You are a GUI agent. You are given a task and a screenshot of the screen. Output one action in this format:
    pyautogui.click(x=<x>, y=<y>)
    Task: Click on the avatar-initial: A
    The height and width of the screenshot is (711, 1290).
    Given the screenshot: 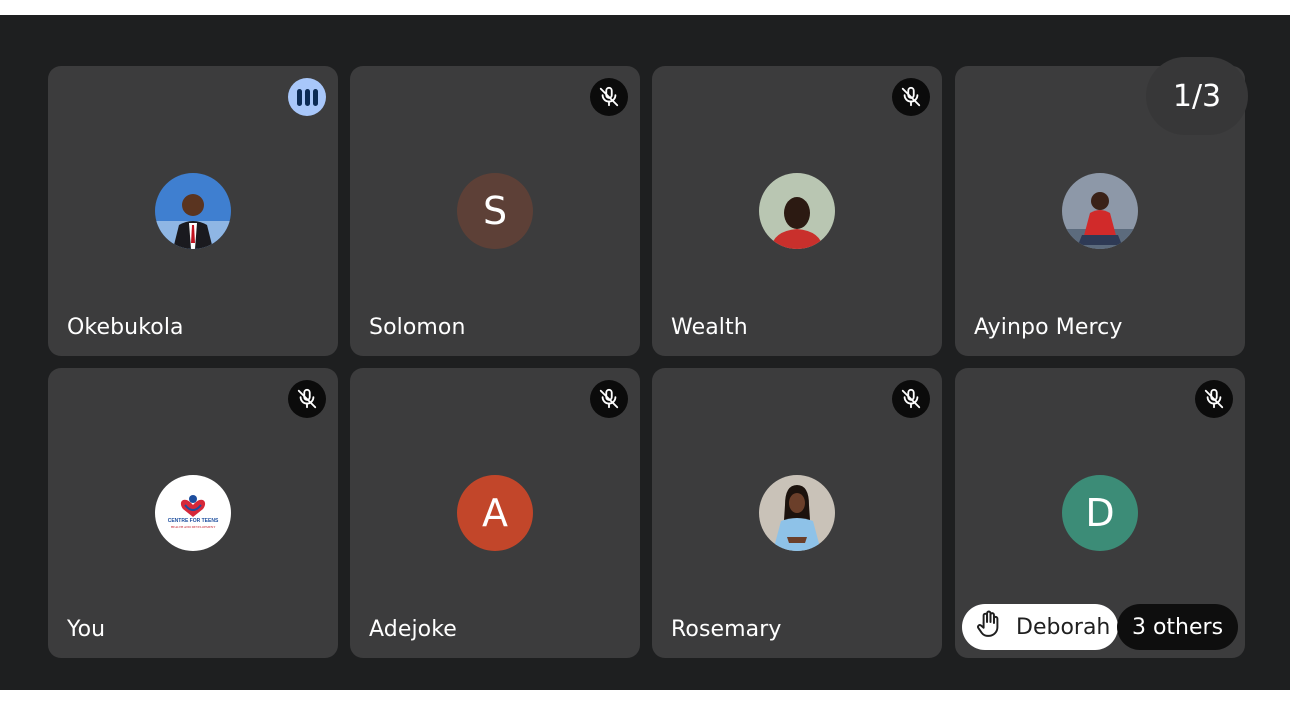 What is the action you would take?
    pyautogui.click(x=495, y=513)
    